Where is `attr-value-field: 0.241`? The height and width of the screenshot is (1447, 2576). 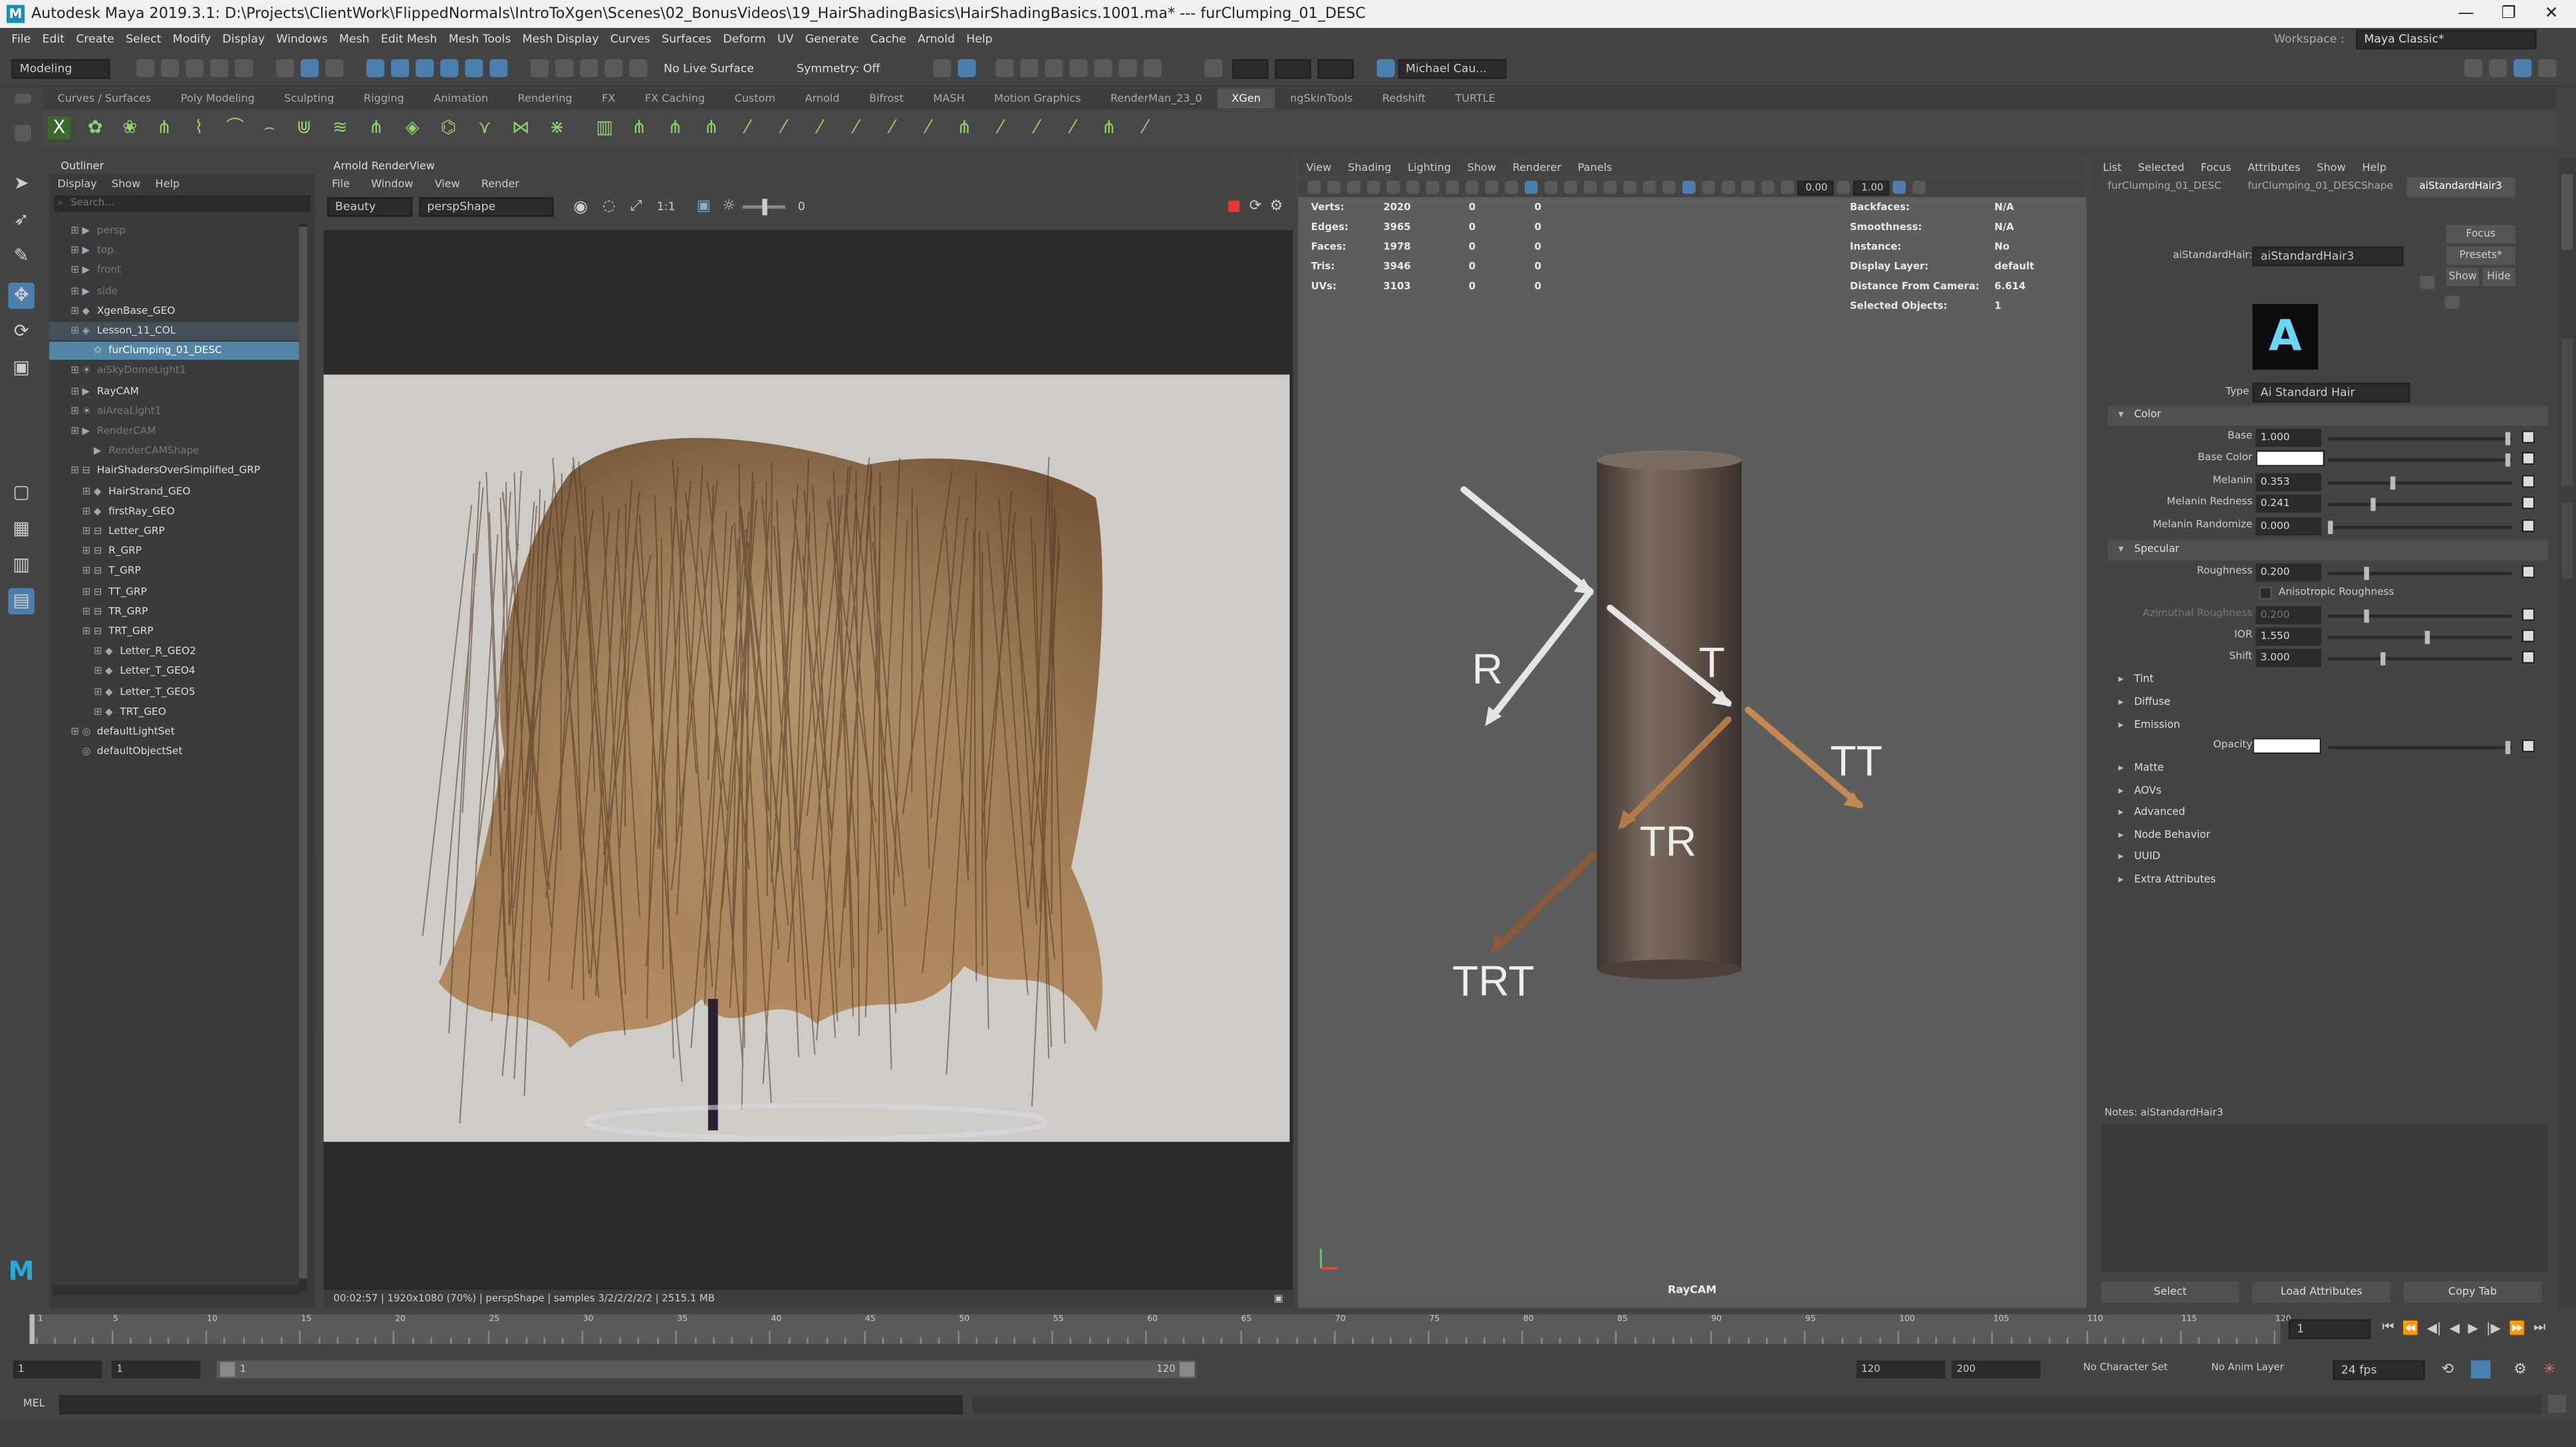 attr-value-field: 0.241 is located at coordinates (2288, 504).